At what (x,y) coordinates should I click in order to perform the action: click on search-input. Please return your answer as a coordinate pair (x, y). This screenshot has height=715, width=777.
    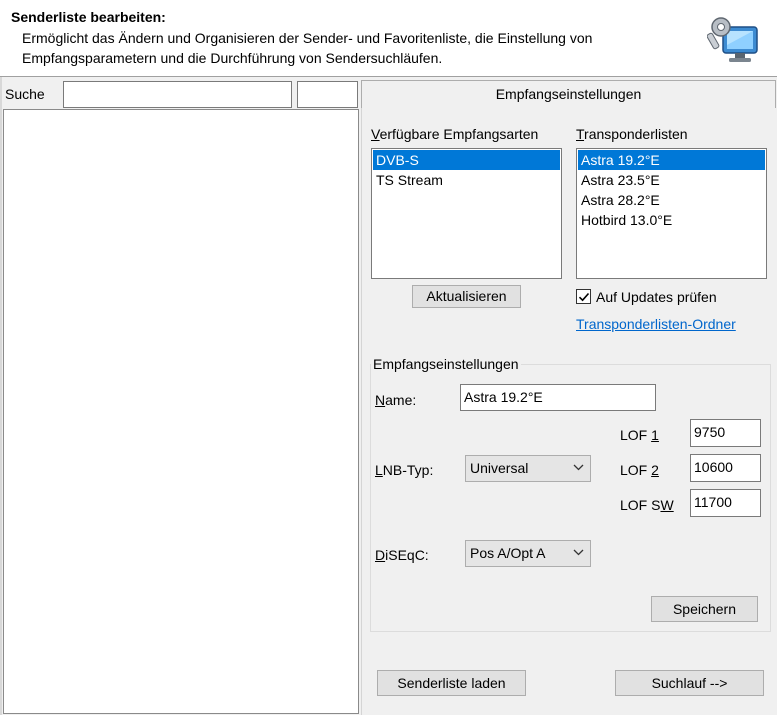
    Looking at the image, I should click on (177, 94).